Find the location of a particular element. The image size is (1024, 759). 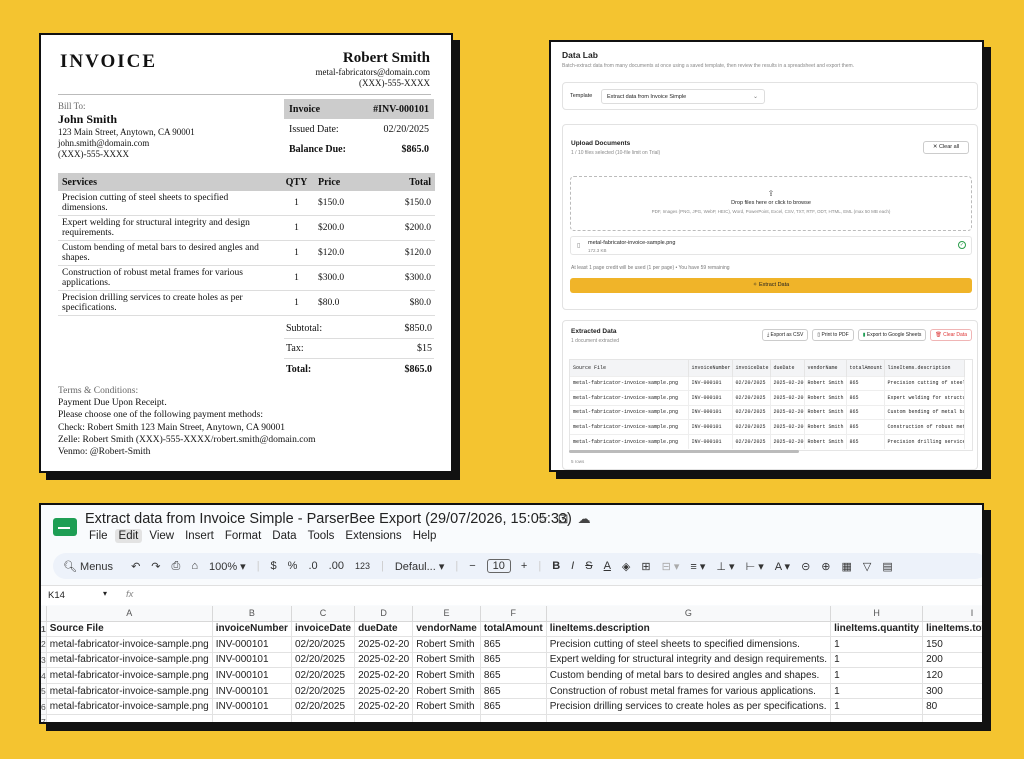

align-left-icon: ≡ ▾ is located at coordinates (697, 566).